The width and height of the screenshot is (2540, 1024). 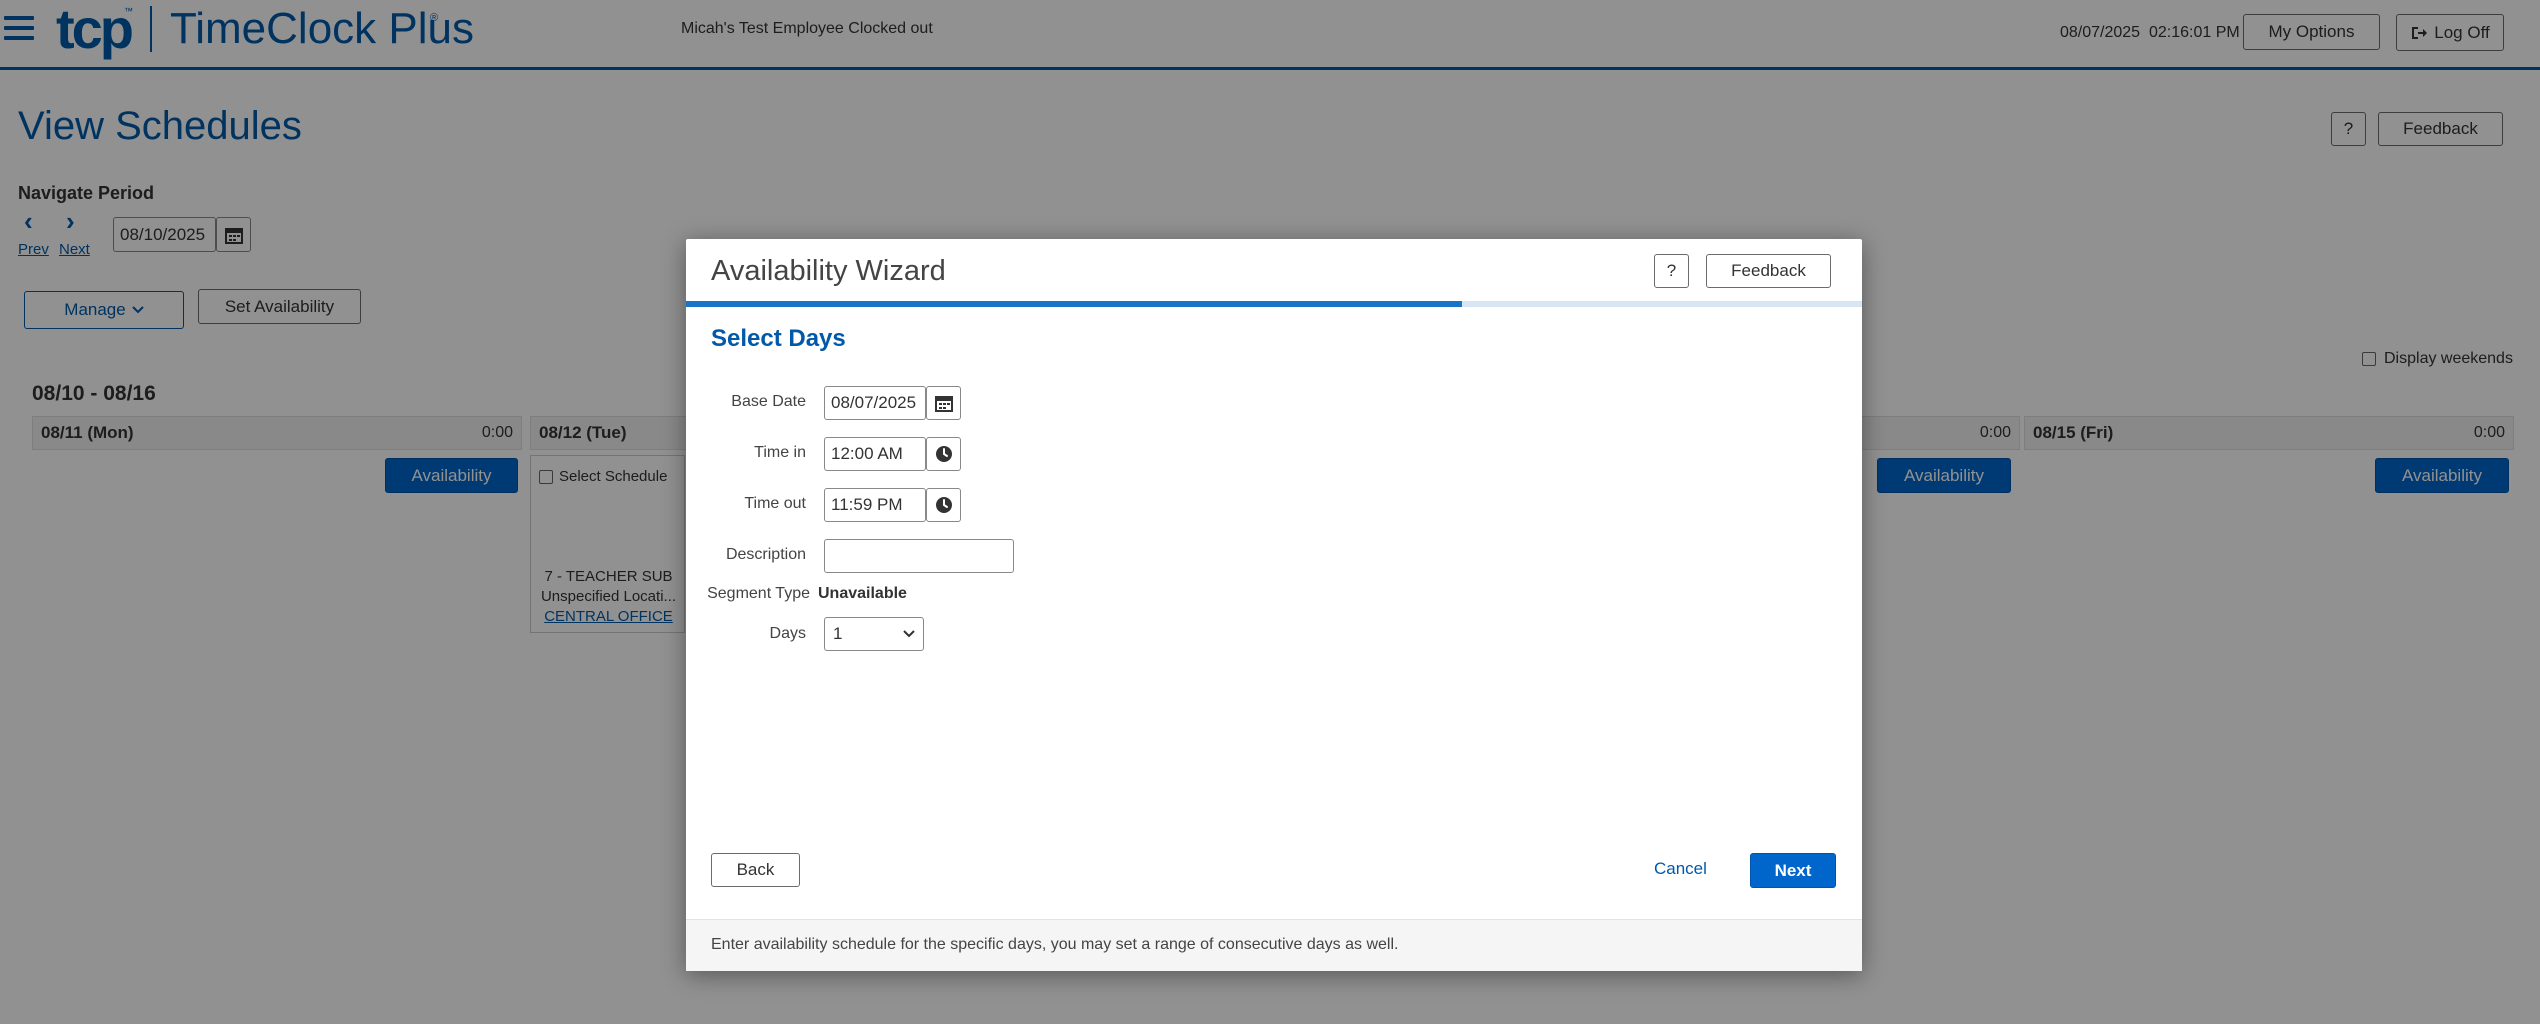 I want to click on calendar-icon, so click(x=943, y=404).